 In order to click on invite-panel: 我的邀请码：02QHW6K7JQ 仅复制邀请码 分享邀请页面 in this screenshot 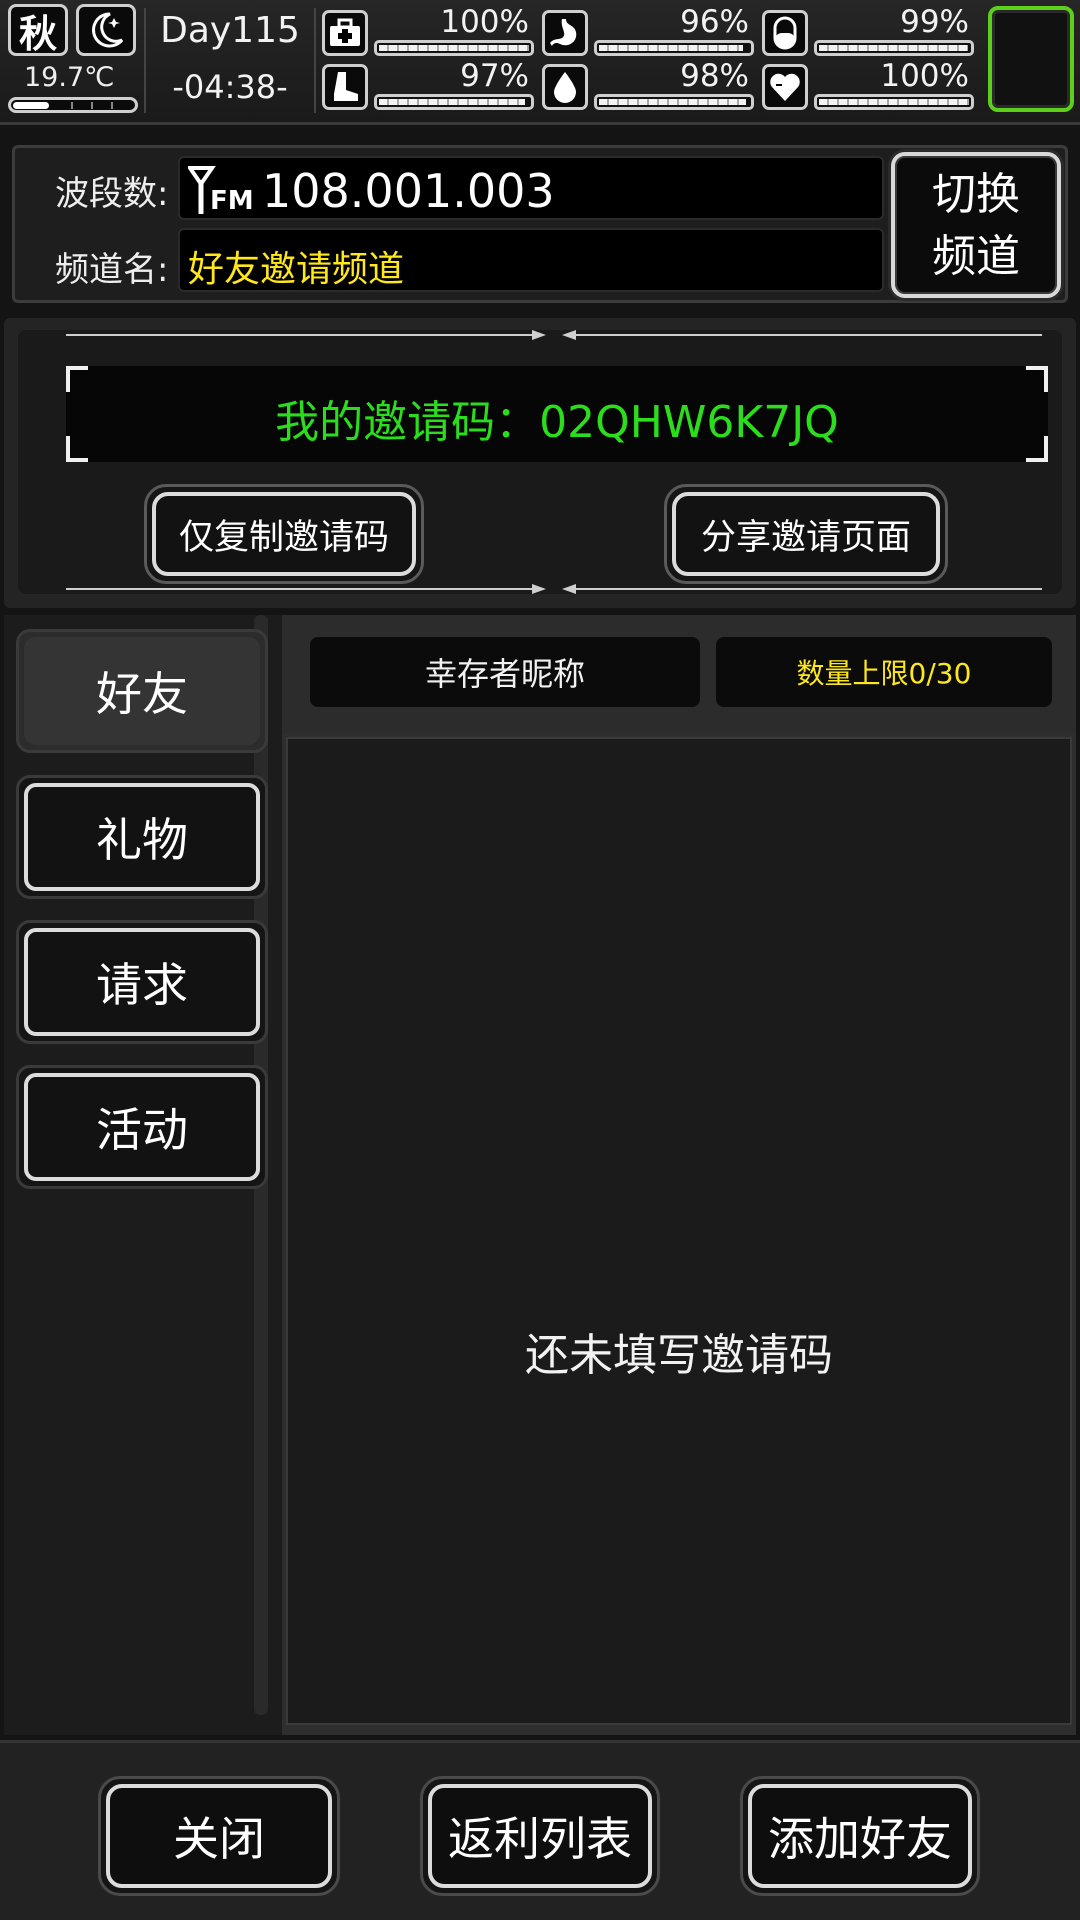, I will do `click(540, 463)`.